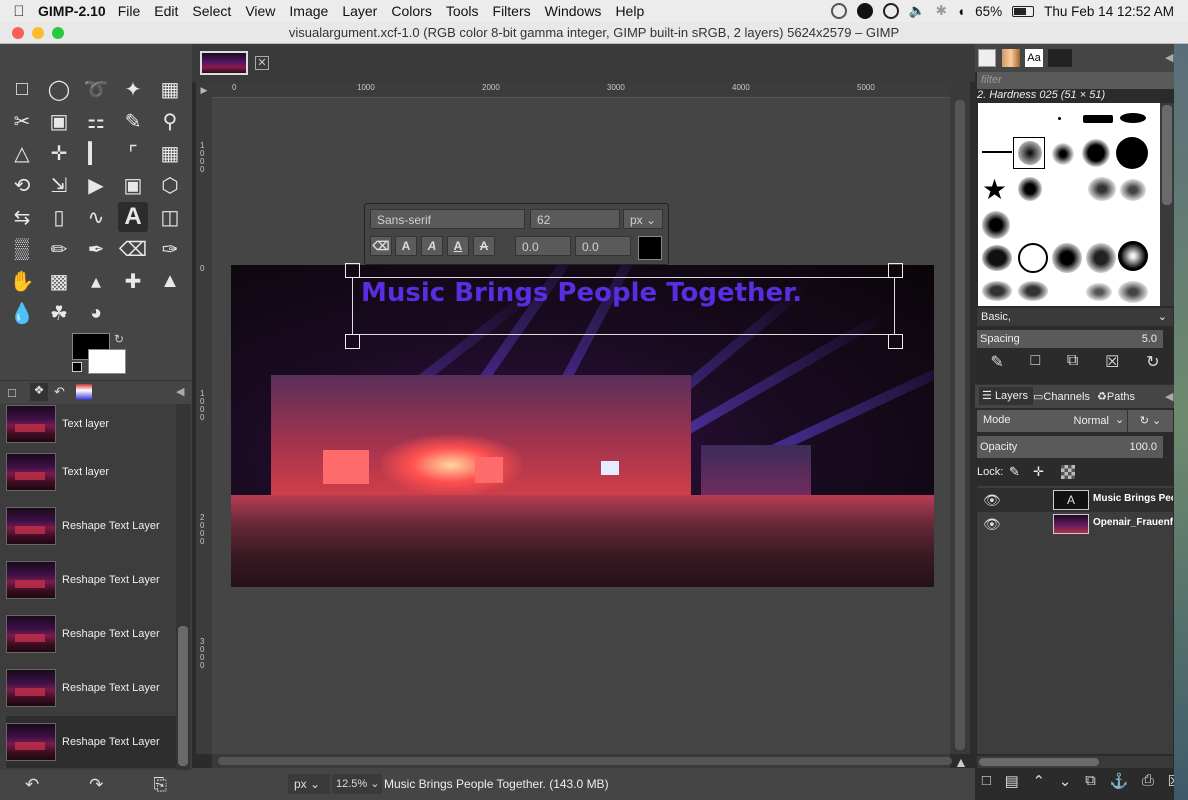 This screenshot has height=800, width=1188. Describe the element at coordinates (77, 367) in the screenshot. I see `default-colors-icon` at that location.